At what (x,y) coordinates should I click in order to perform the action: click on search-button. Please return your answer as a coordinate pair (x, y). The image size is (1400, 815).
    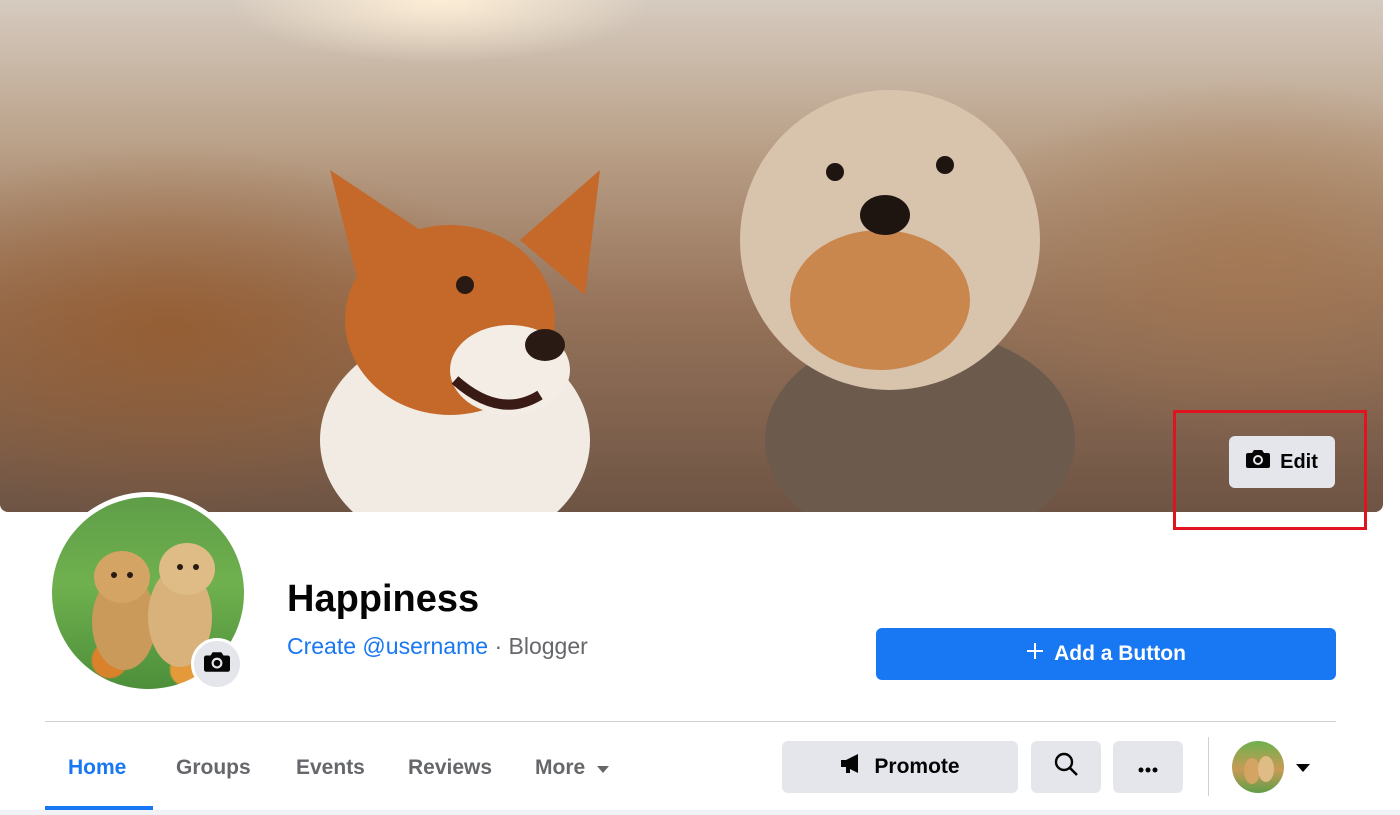
    Looking at the image, I should click on (1066, 767).